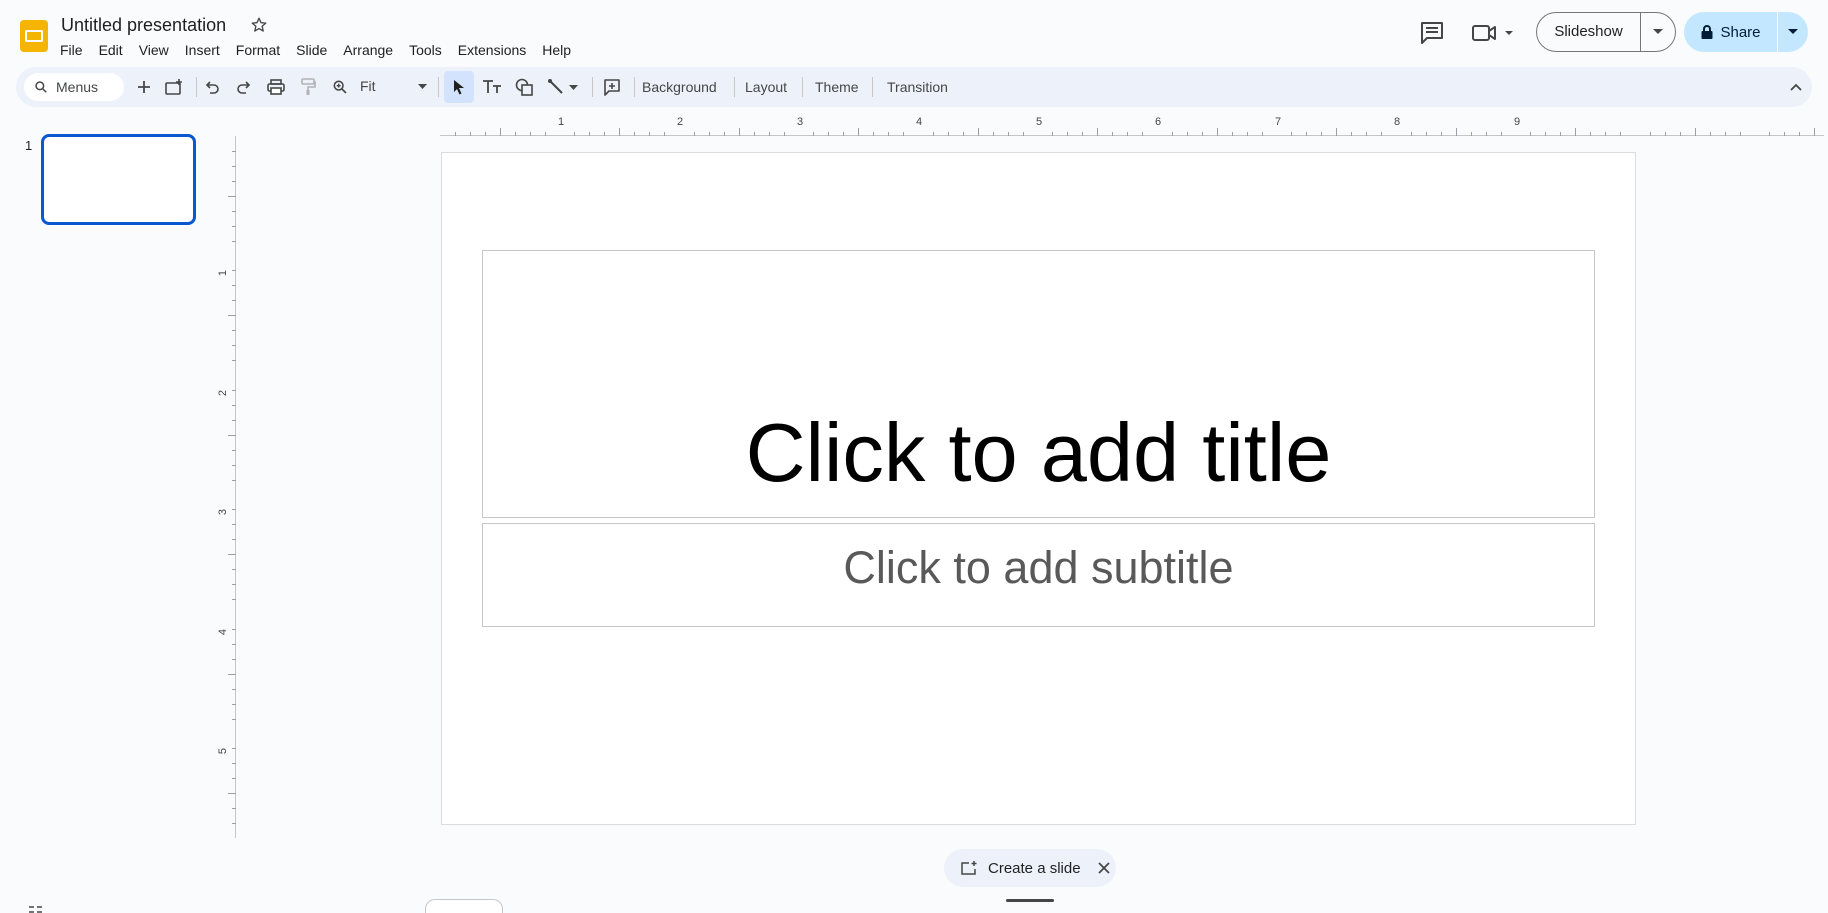 The image size is (1828, 913). What do you see at coordinates (1589, 32) in the screenshot?
I see `slideshow-button: Slideshow` at bounding box center [1589, 32].